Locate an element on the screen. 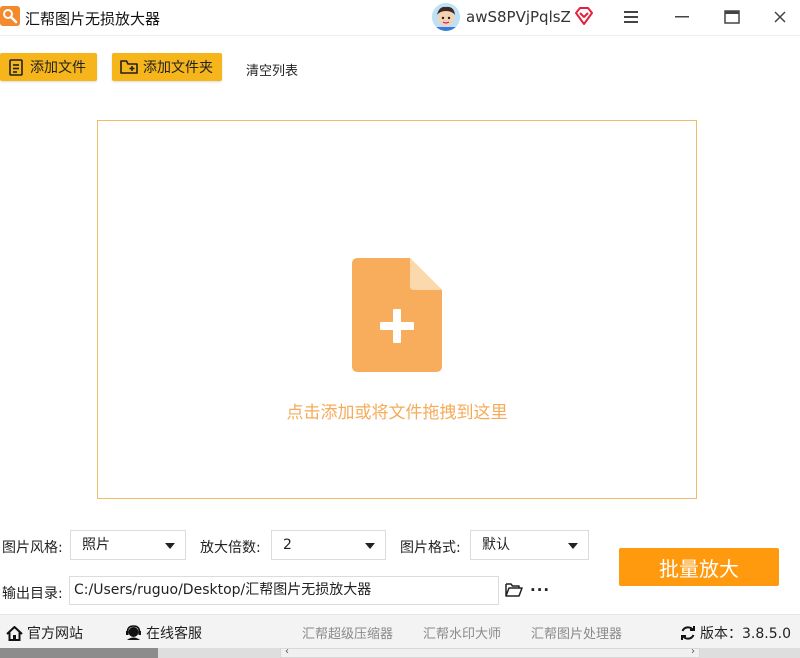  online-service-label: 在线客服 is located at coordinates (174, 634).